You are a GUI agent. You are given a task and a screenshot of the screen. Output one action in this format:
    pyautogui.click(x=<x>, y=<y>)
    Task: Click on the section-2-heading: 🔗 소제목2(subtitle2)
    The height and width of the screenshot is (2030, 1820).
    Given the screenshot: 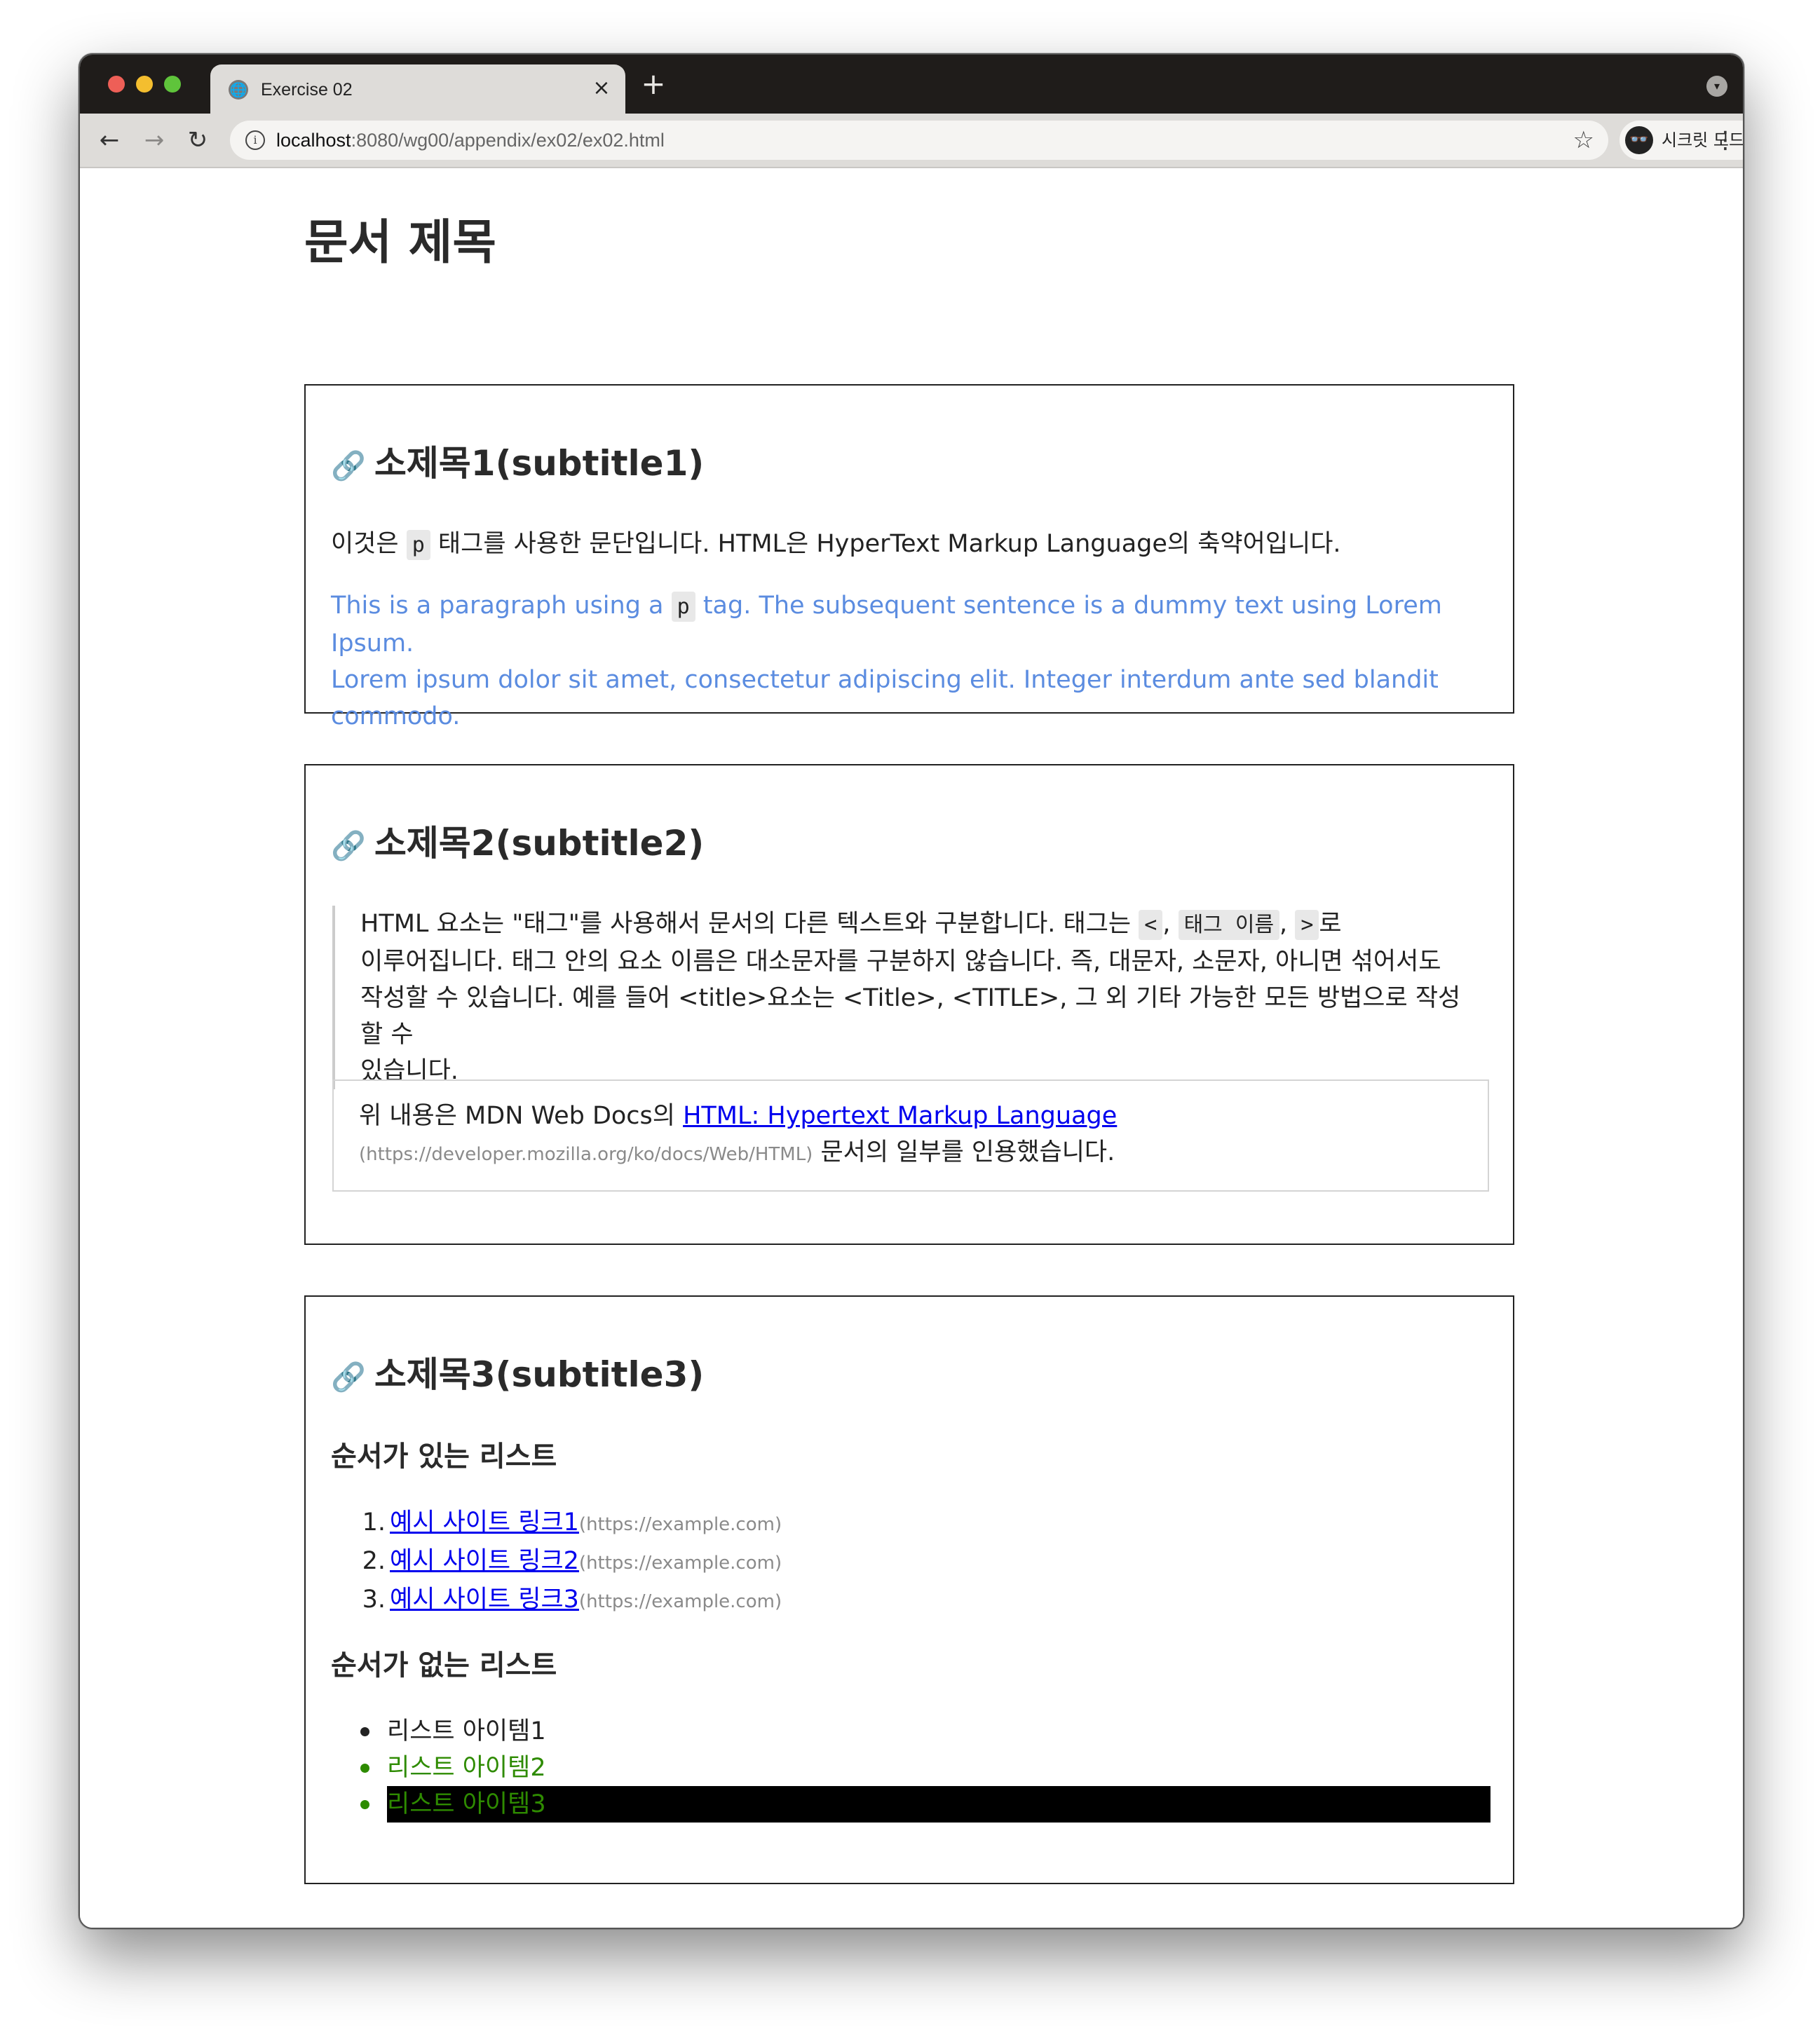 What is the action you would take?
    pyautogui.click(x=517, y=844)
    